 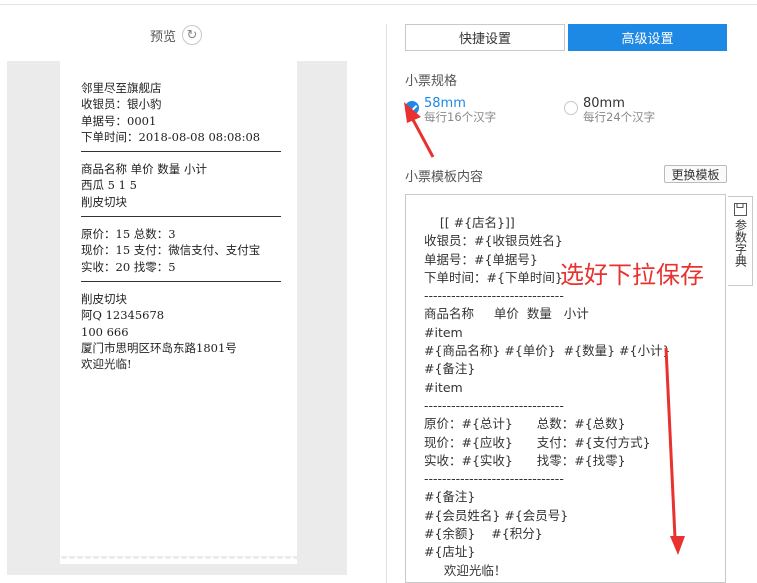 I want to click on radio-checked-icon, so click(x=412, y=108).